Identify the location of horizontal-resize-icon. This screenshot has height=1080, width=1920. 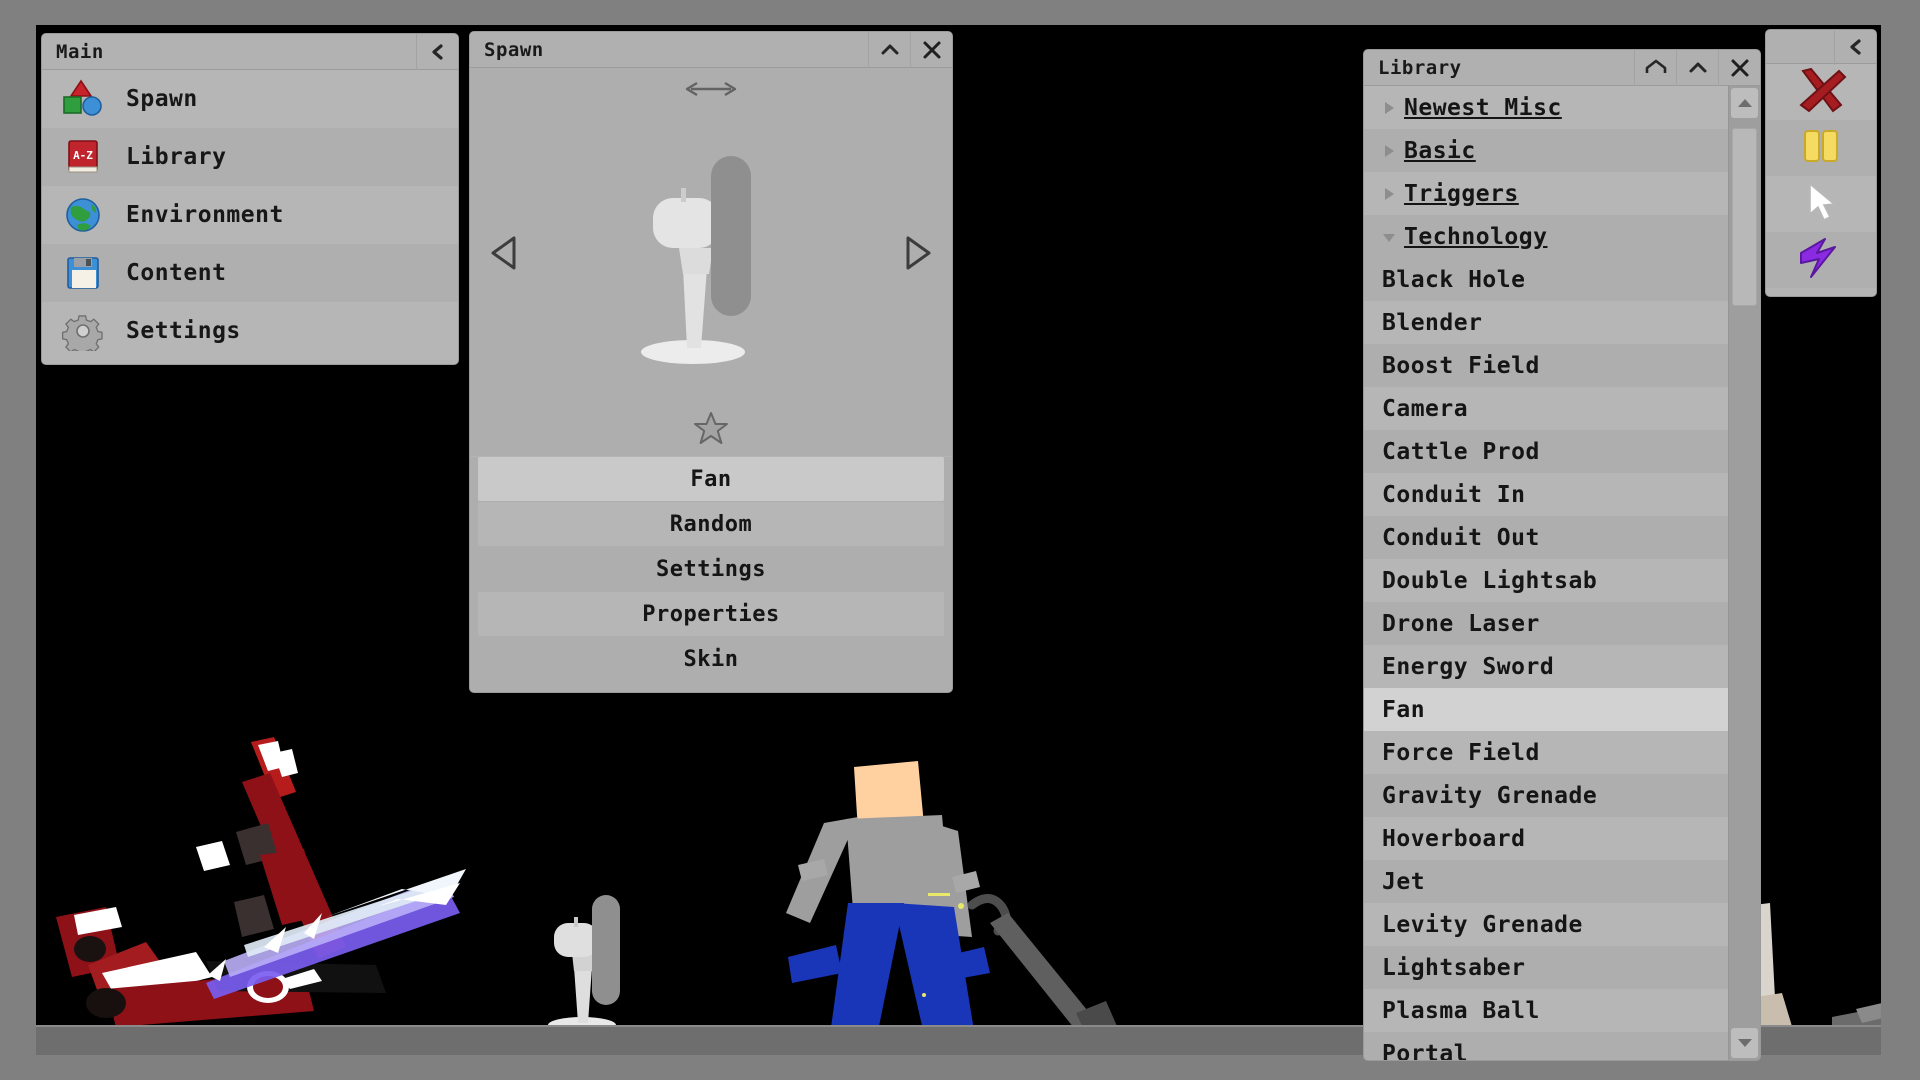
(711, 89).